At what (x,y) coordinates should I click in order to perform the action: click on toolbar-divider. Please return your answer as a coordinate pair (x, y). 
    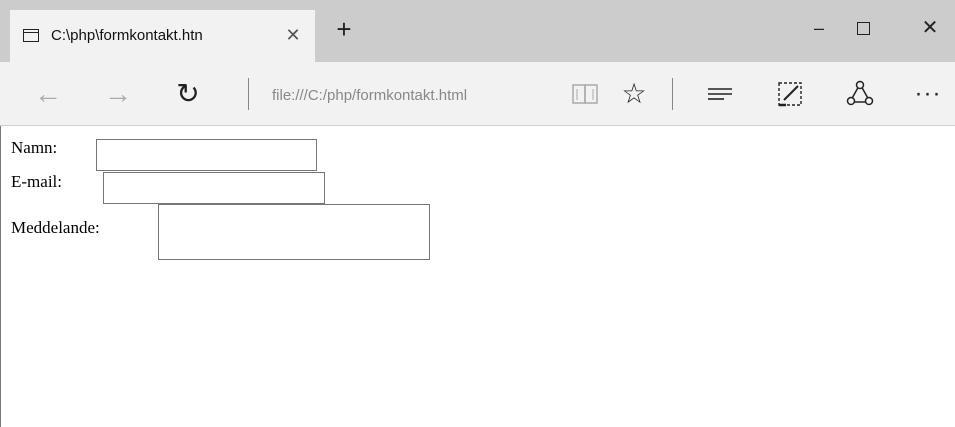
    Looking at the image, I should click on (248, 94).